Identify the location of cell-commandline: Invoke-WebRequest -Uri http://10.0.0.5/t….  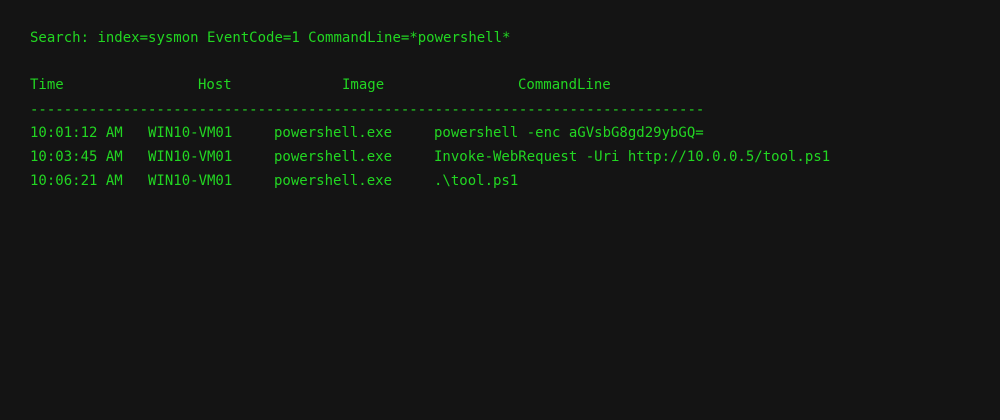
(632, 157).